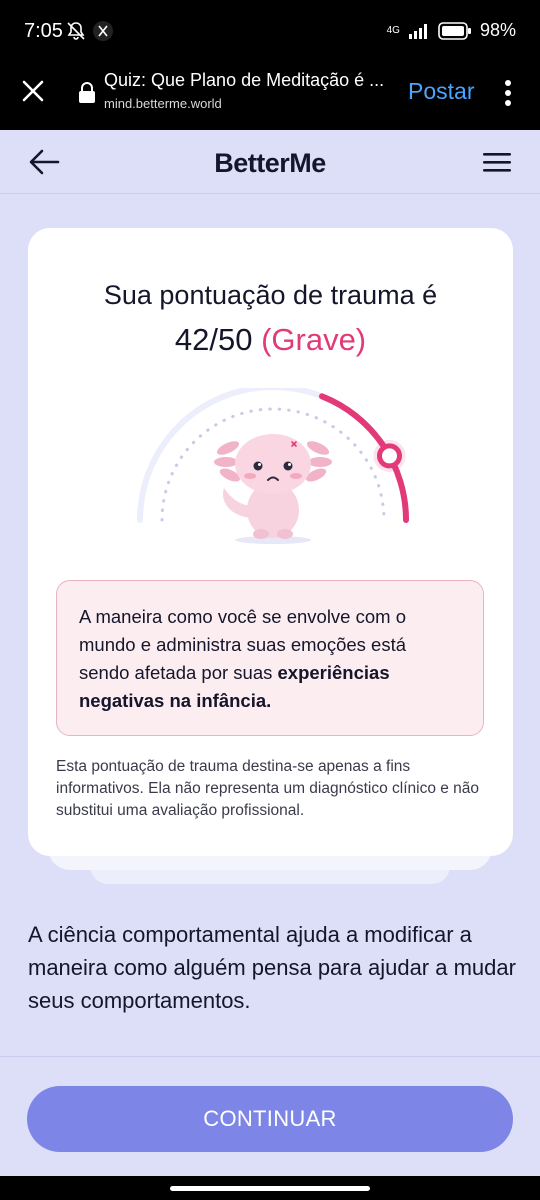  What do you see at coordinates (497, 30) in the screenshot?
I see `battery-level: 98%` at bounding box center [497, 30].